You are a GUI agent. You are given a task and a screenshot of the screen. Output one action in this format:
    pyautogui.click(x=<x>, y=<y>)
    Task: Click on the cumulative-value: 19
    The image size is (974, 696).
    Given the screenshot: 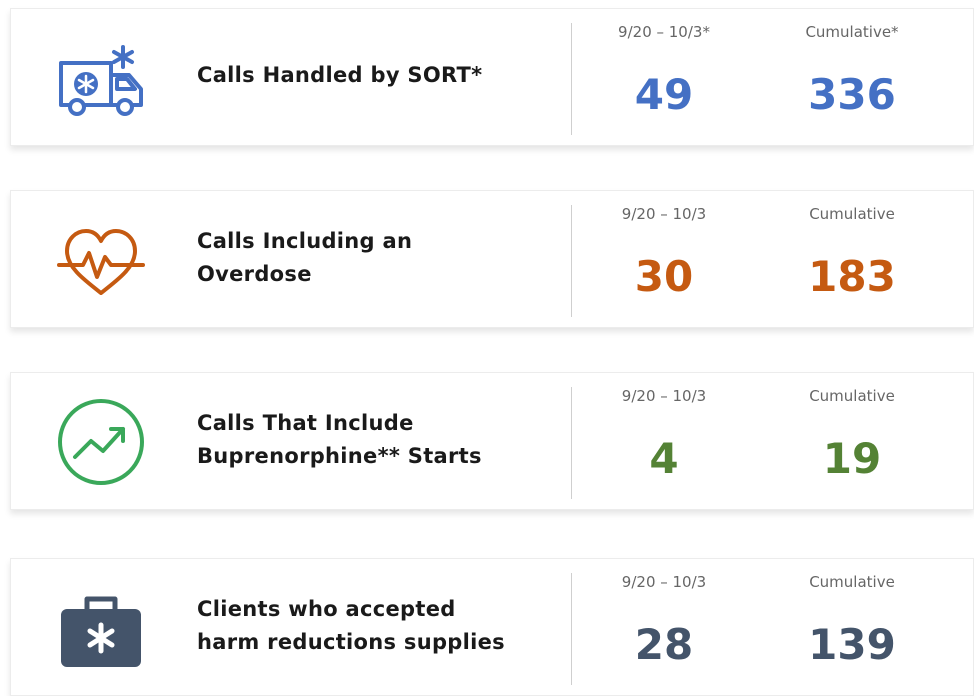 What is the action you would take?
    pyautogui.click(x=852, y=458)
    